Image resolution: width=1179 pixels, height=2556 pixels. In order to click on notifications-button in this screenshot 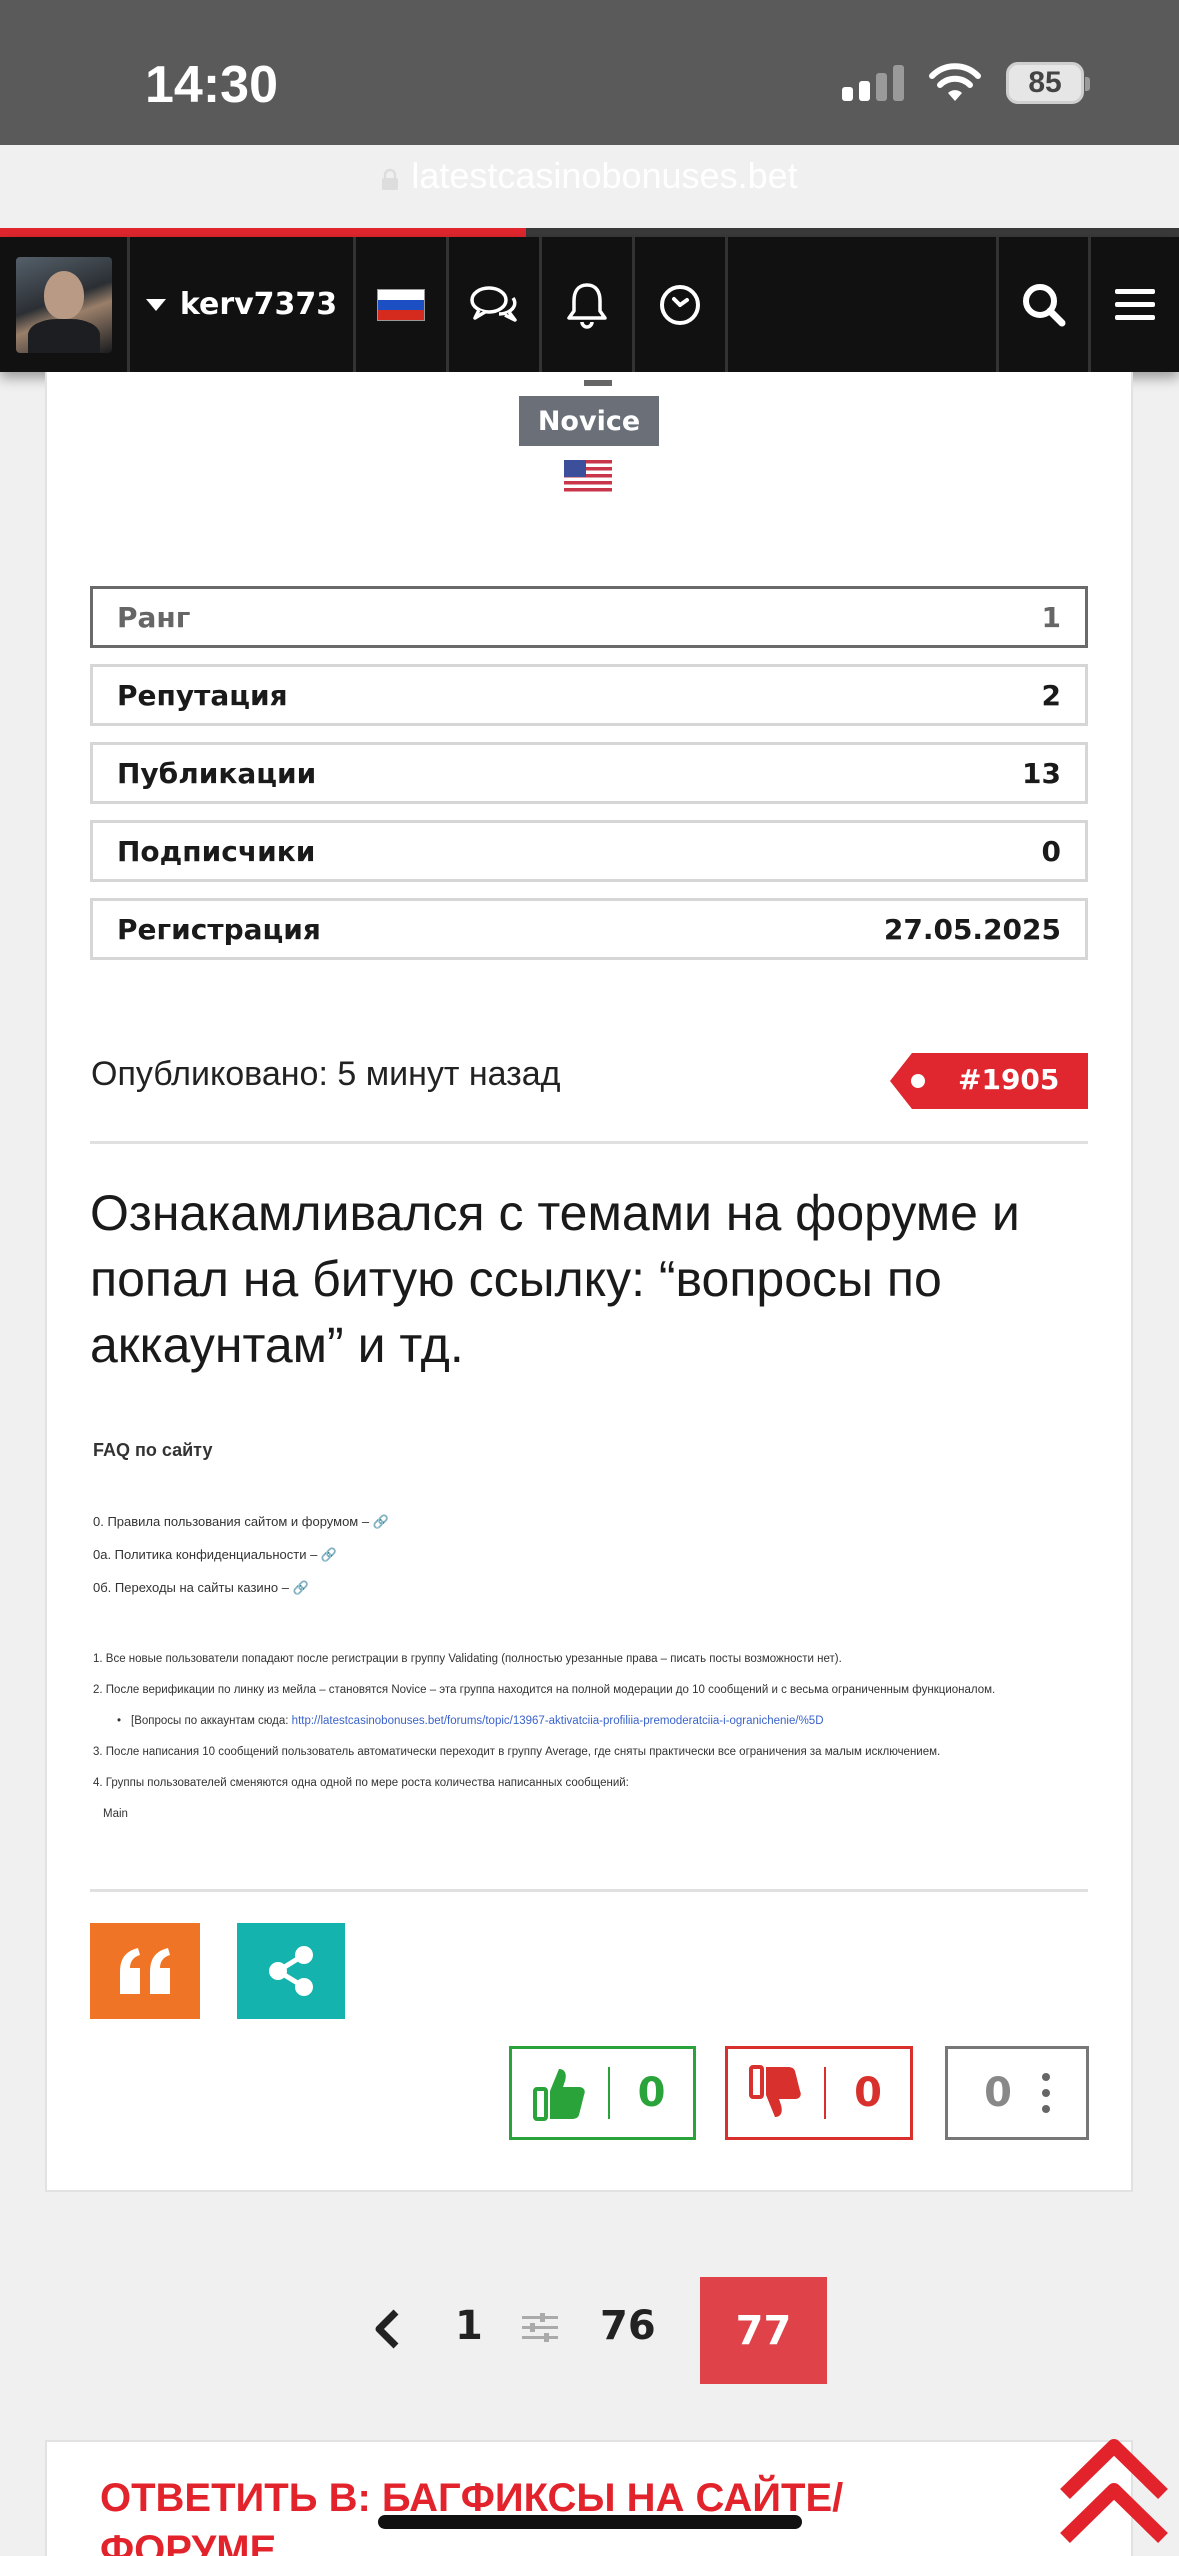, I will do `click(588, 304)`.